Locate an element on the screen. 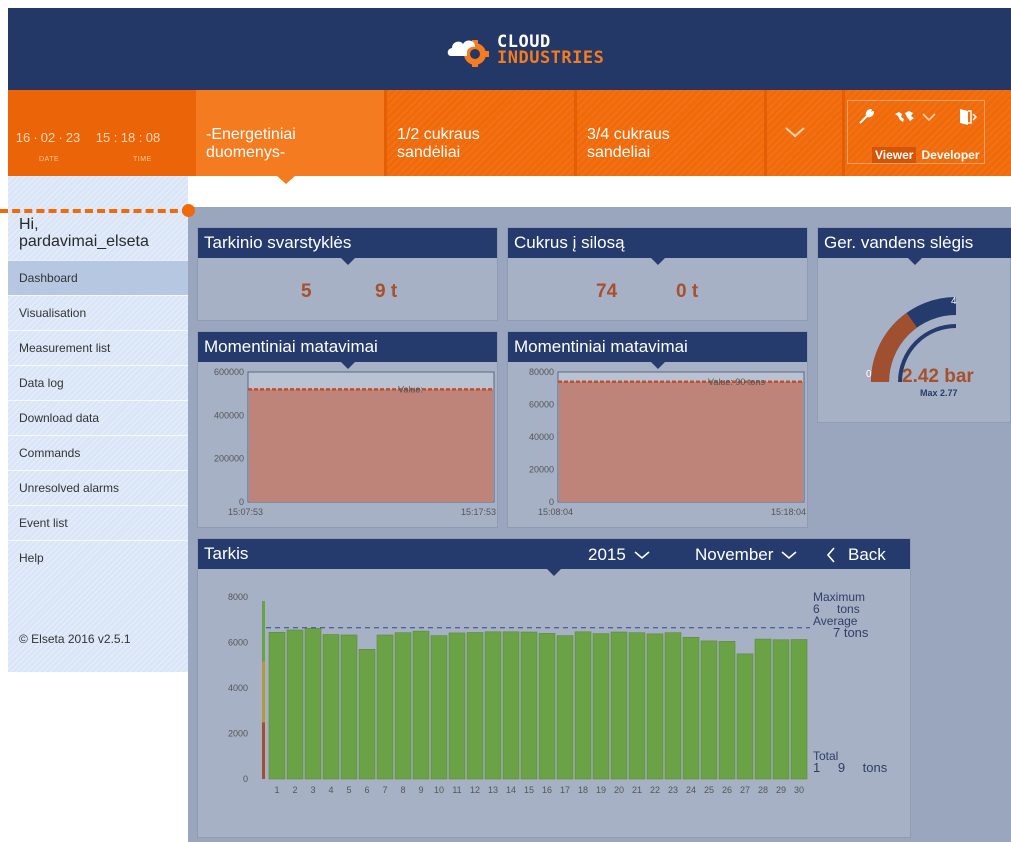  total-value: 1 9 tons is located at coordinates (850, 767).